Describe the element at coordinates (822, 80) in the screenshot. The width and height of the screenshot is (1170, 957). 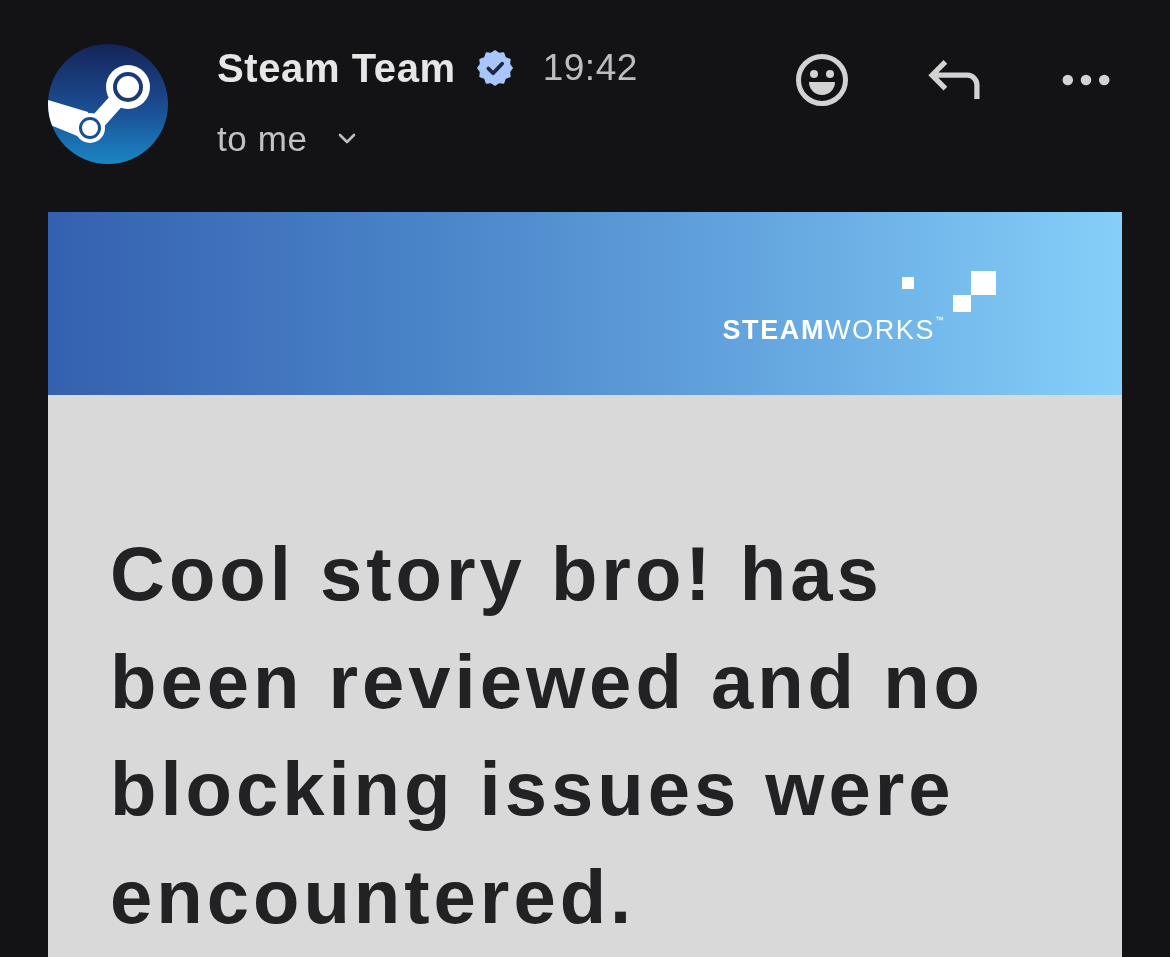
I see `smiley-icon` at that location.